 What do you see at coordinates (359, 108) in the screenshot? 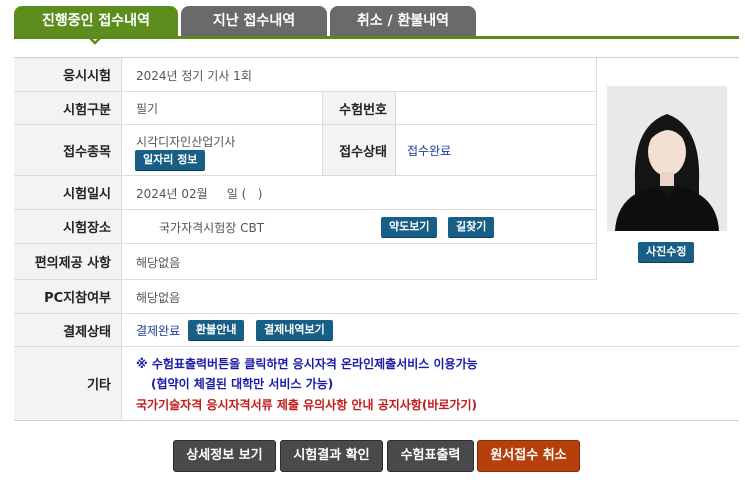
I see `label-exam-number: 수험번호` at bounding box center [359, 108].